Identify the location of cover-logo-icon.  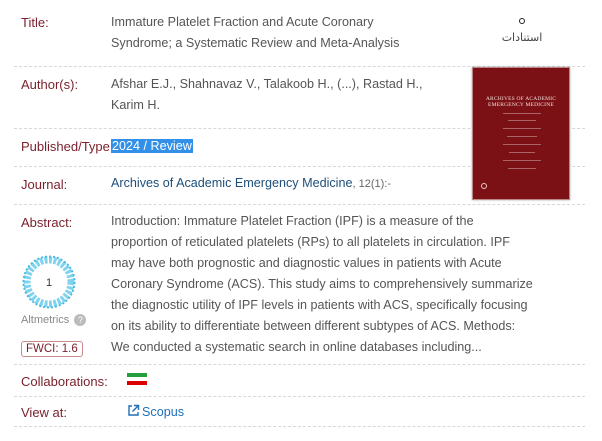
(484, 186).